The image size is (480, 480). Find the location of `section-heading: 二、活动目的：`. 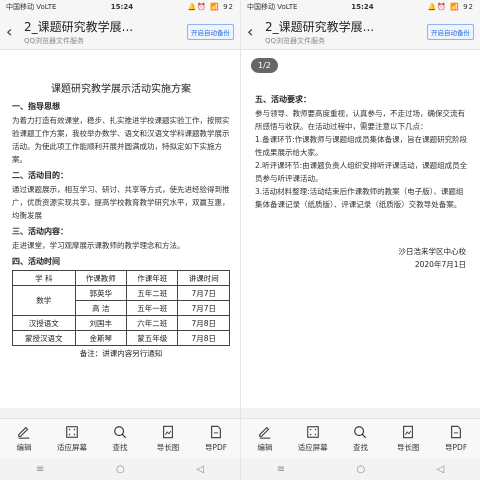

section-heading: 二、活动目的： is located at coordinates (40, 175).